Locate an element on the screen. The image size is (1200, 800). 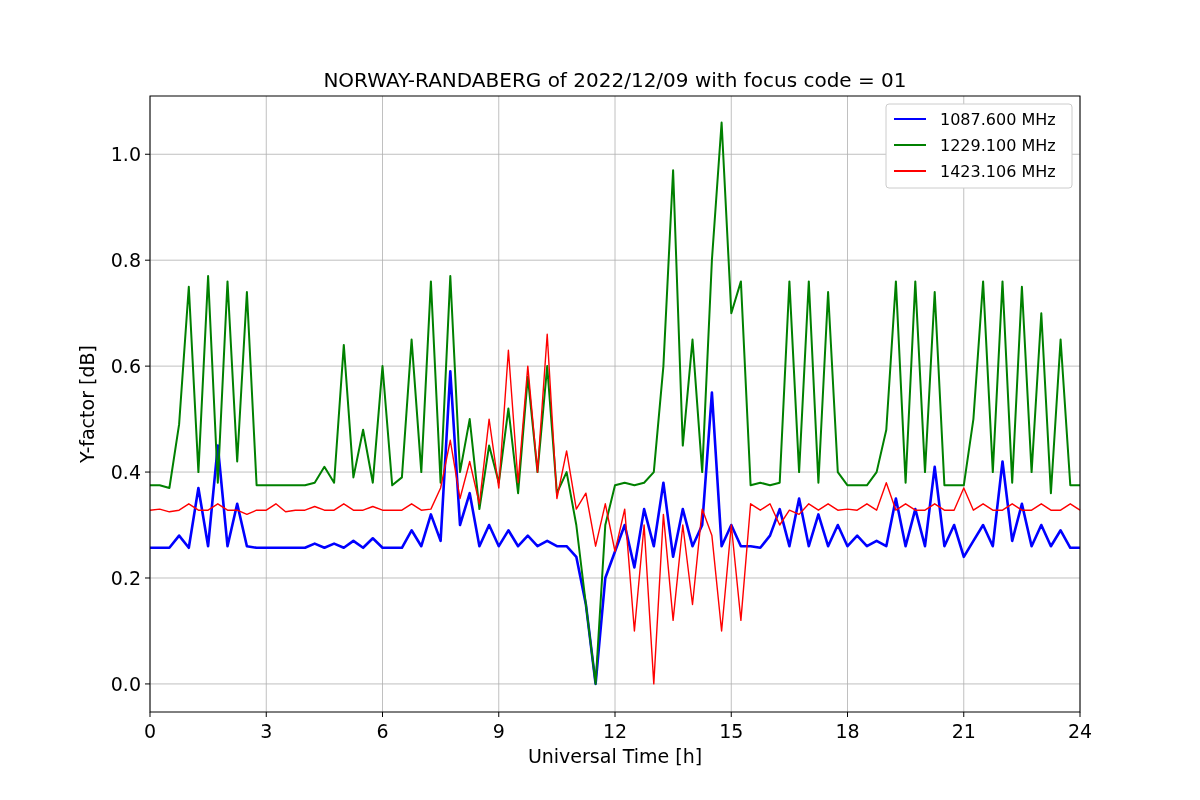
x-tick-label: 6 is located at coordinates (382, 731).